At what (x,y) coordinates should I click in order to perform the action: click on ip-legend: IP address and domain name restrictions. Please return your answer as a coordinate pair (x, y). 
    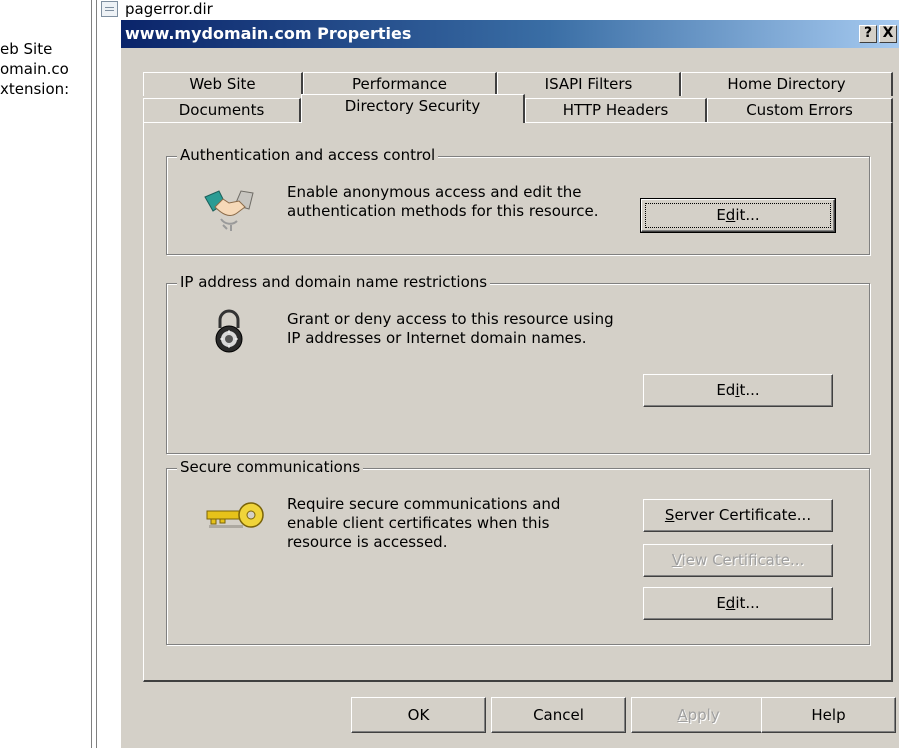
    Looking at the image, I should click on (334, 282).